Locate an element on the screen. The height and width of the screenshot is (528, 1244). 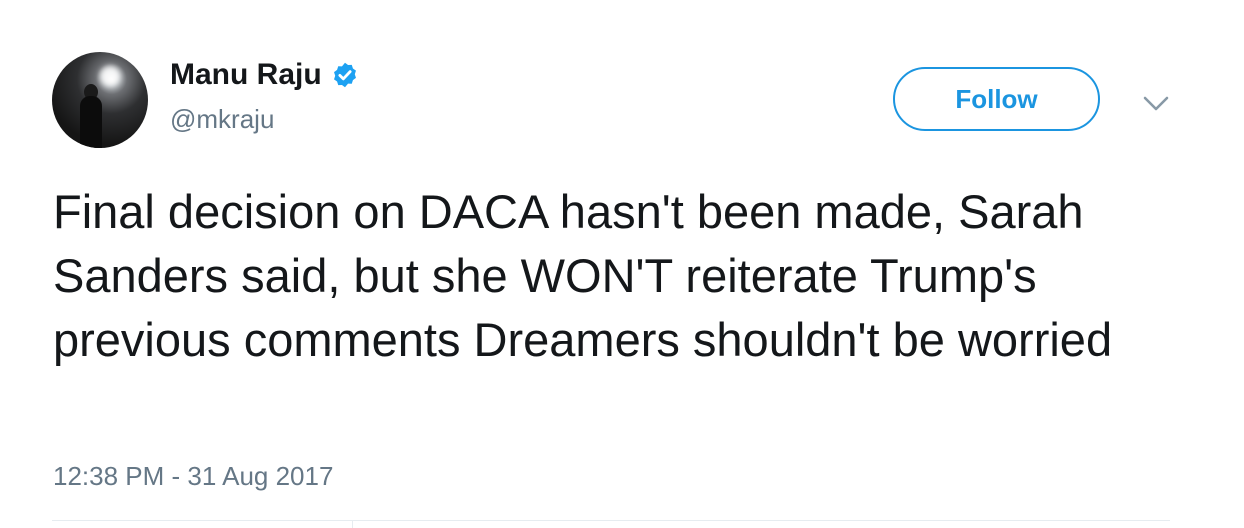
divider is located at coordinates (611, 520).